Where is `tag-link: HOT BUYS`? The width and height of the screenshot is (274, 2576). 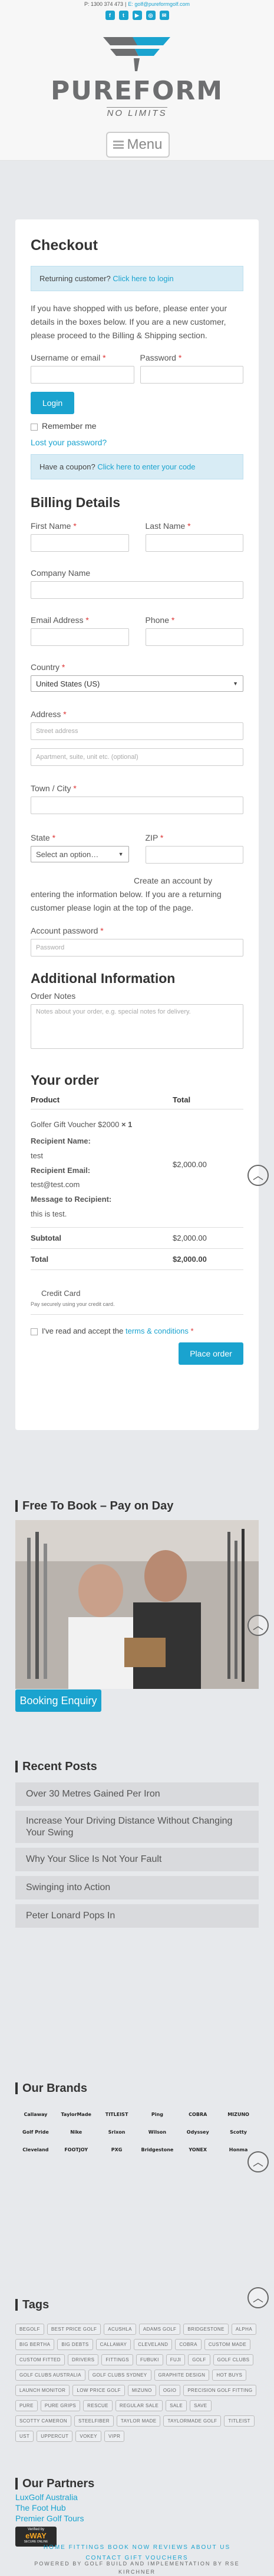
tag-link: HOT BUYS is located at coordinates (229, 2376).